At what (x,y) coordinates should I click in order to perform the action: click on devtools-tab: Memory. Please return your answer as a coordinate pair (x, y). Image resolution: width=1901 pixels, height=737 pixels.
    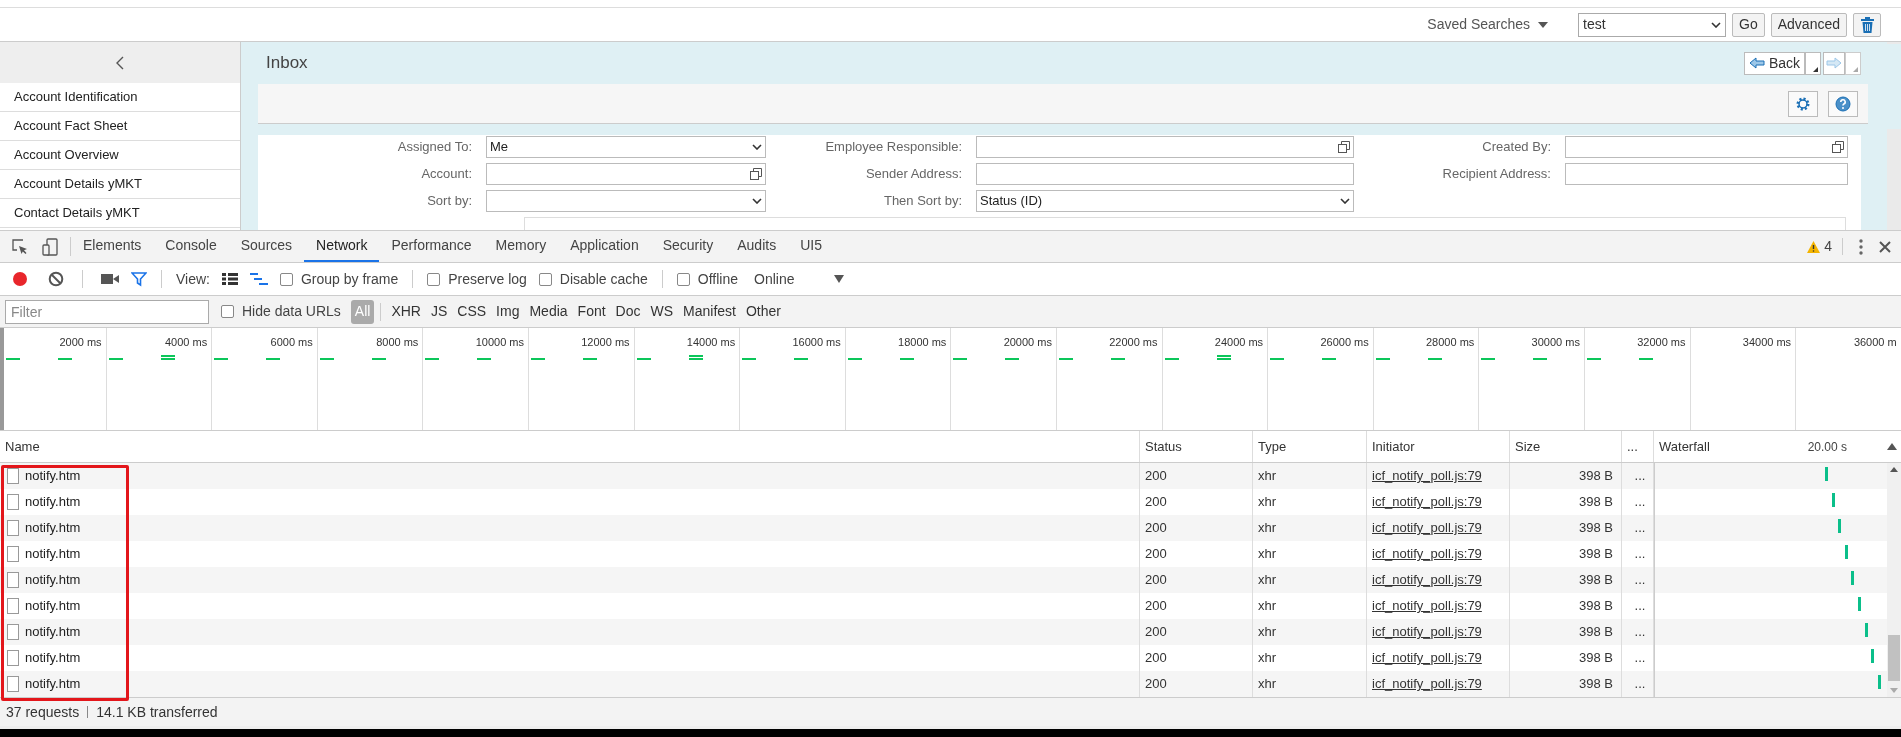
    Looking at the image, I should click on (521, 246).